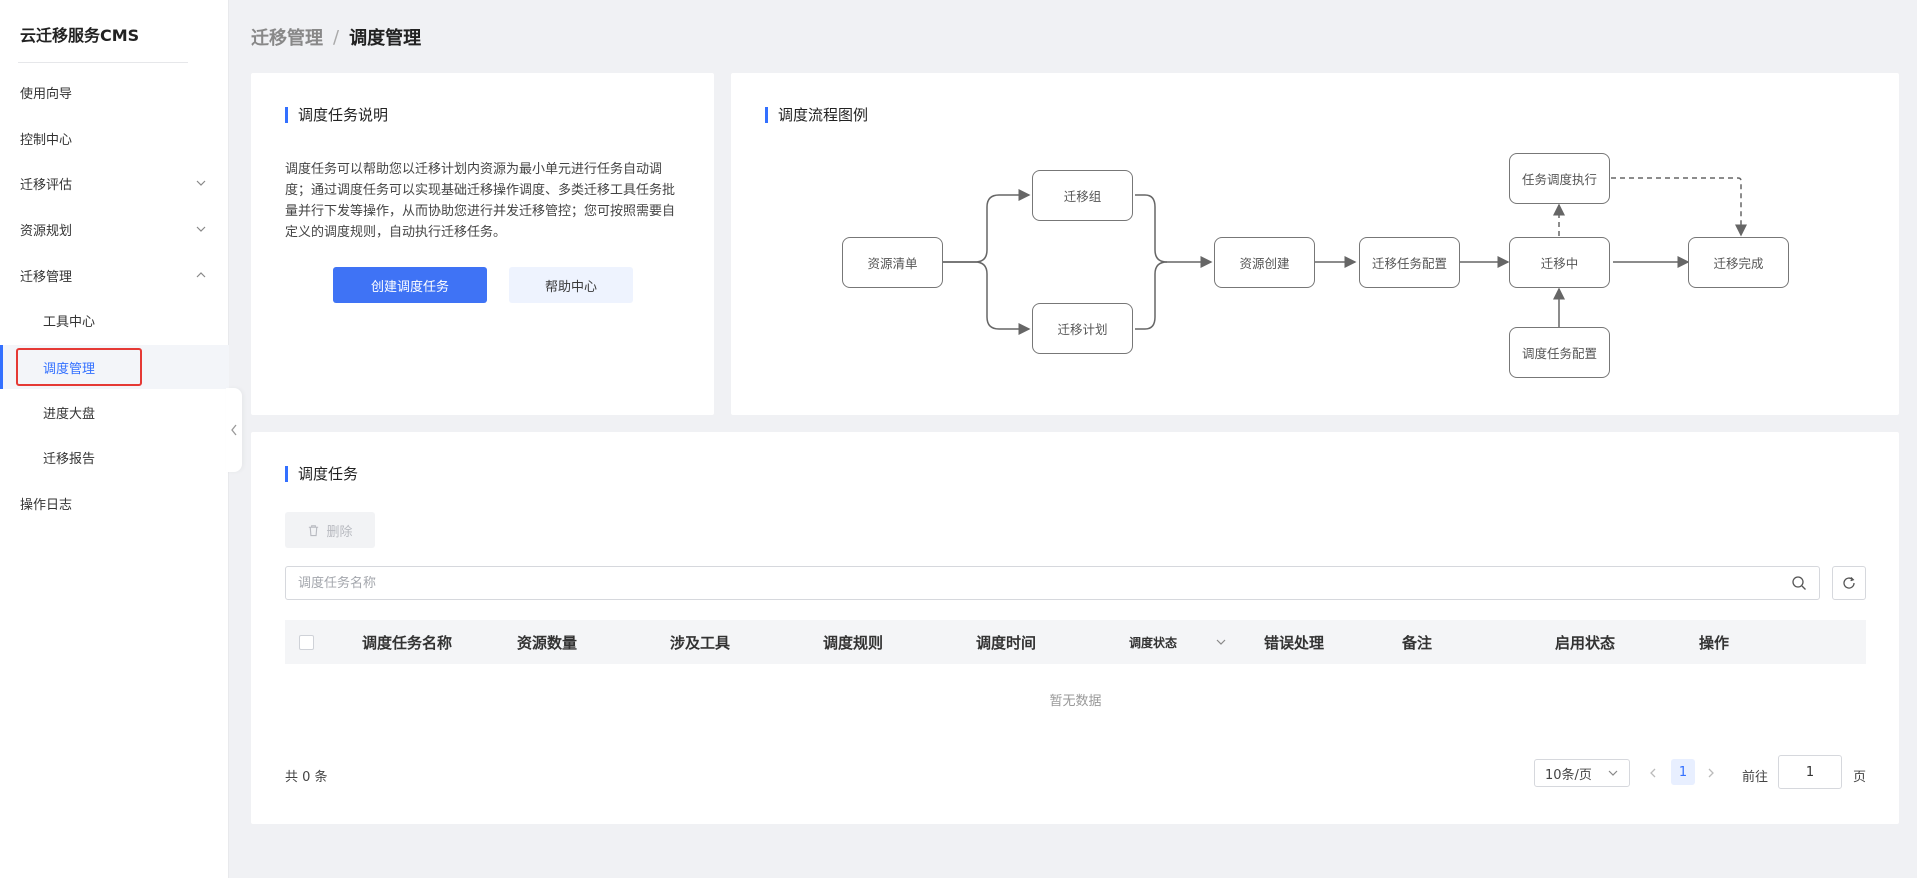  What do you see at coordinates (1559, 352) in the screenshot?
I see `flow-node-schedule-config: 调度任务配置` at bounding box center [1559, 352].